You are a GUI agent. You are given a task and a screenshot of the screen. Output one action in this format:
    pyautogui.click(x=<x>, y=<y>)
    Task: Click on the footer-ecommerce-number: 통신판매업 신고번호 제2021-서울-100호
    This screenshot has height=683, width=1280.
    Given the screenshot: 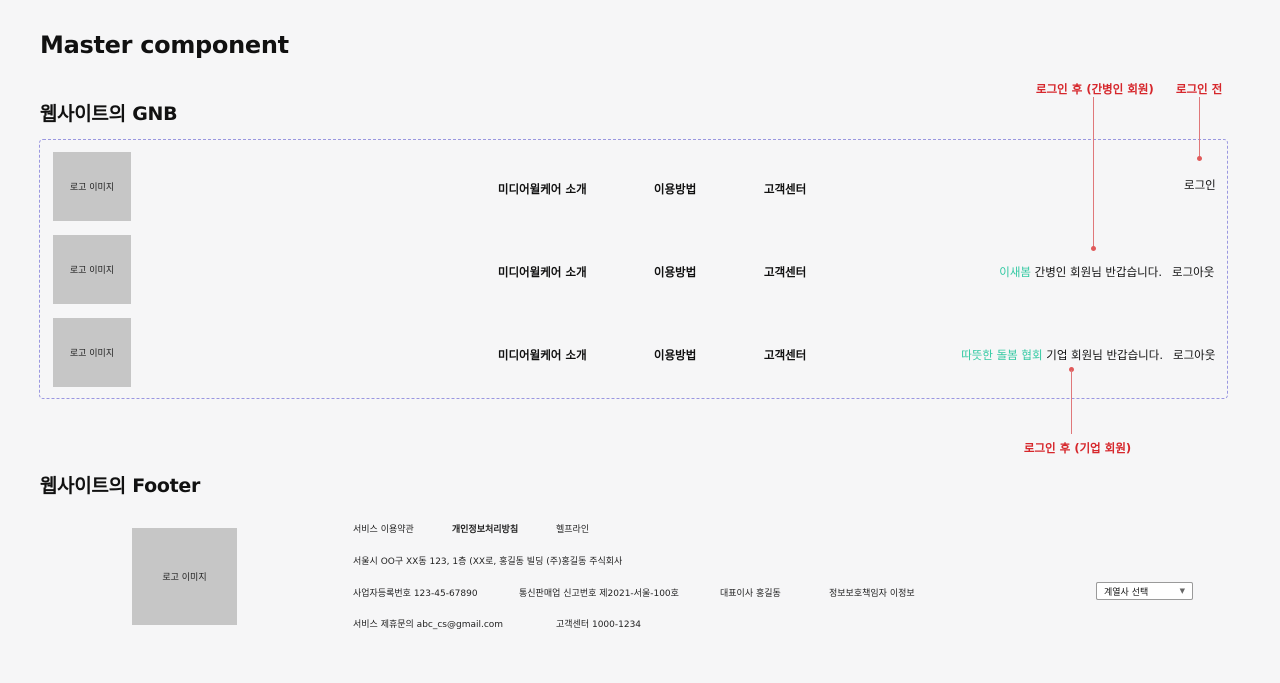 What is the action you would take?
    pyautogui.click(x=599, y=594)
    